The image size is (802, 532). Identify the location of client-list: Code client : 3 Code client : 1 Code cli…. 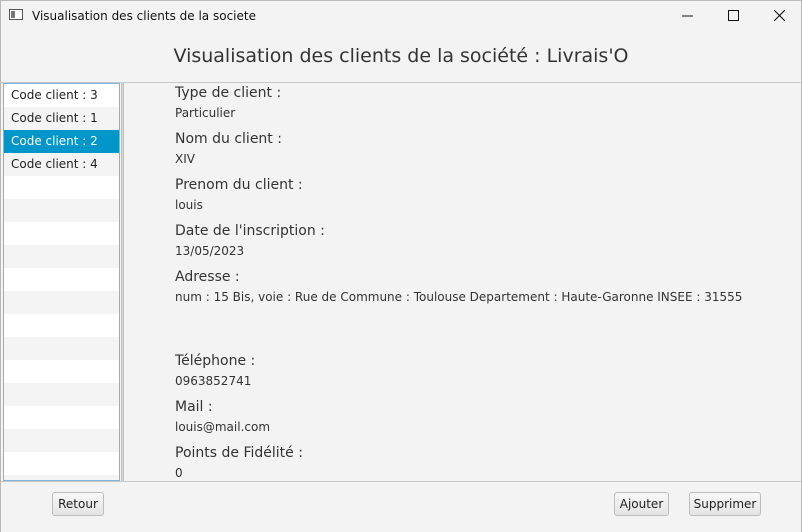
(61, 282).